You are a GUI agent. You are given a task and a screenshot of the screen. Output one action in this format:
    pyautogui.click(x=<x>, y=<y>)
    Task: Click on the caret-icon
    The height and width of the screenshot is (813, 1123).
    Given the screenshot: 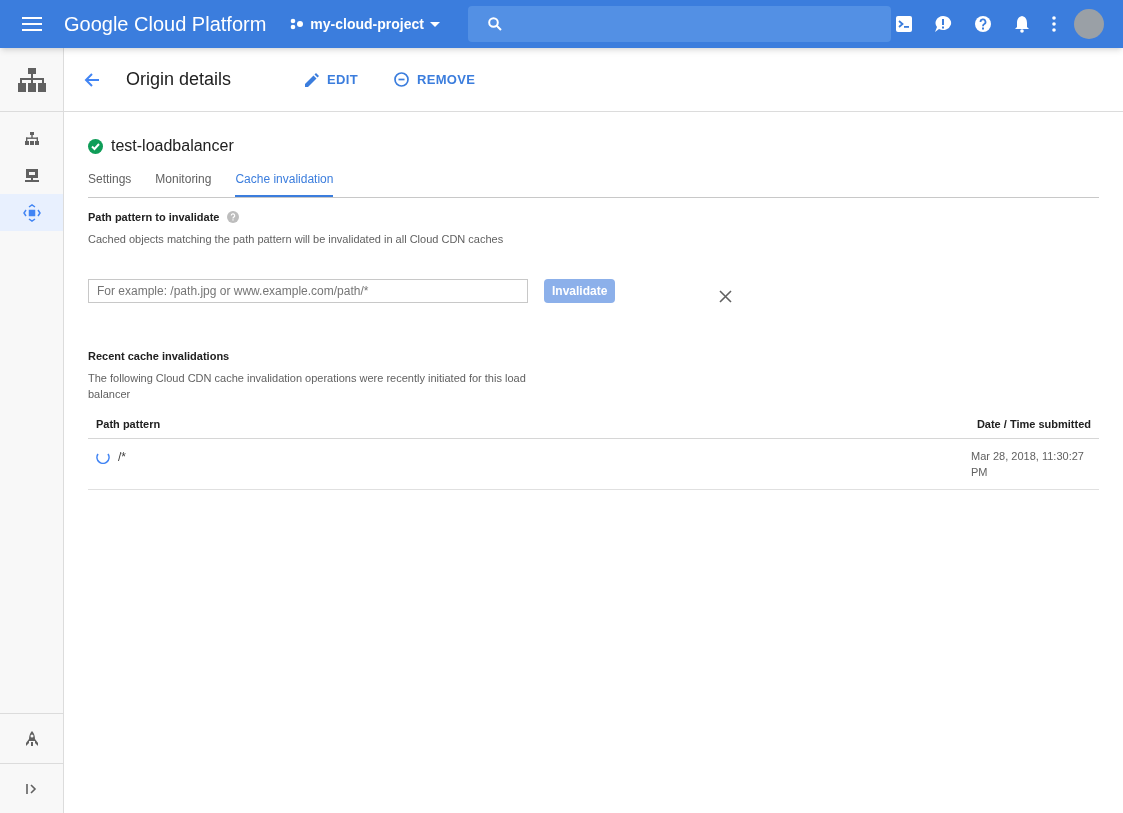 What is the action you would take?
    pyautogui.click(x=434, y=24)
    